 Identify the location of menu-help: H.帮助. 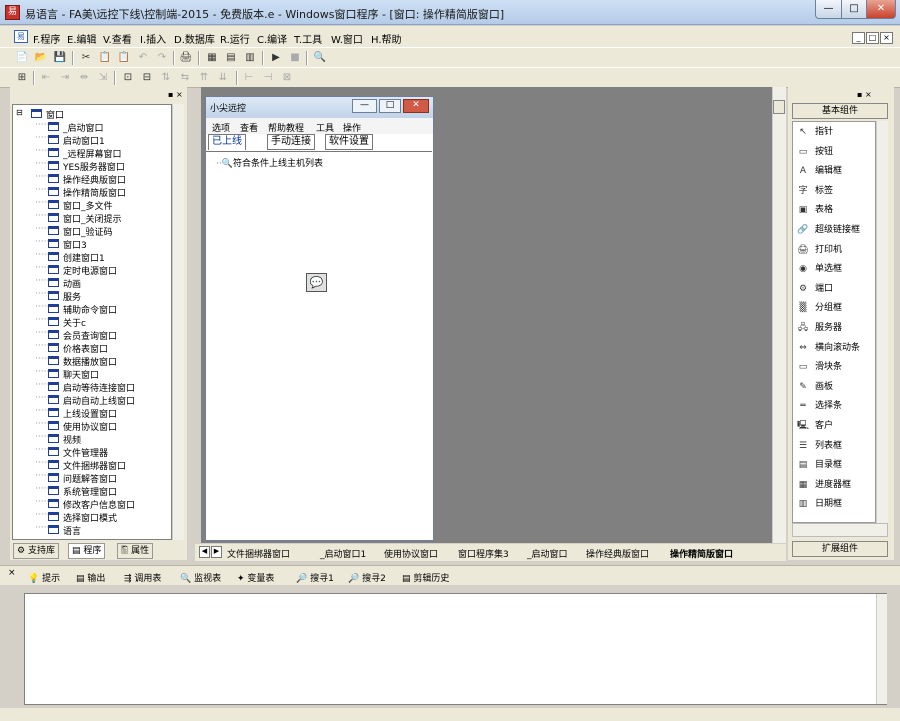
(386, 38).